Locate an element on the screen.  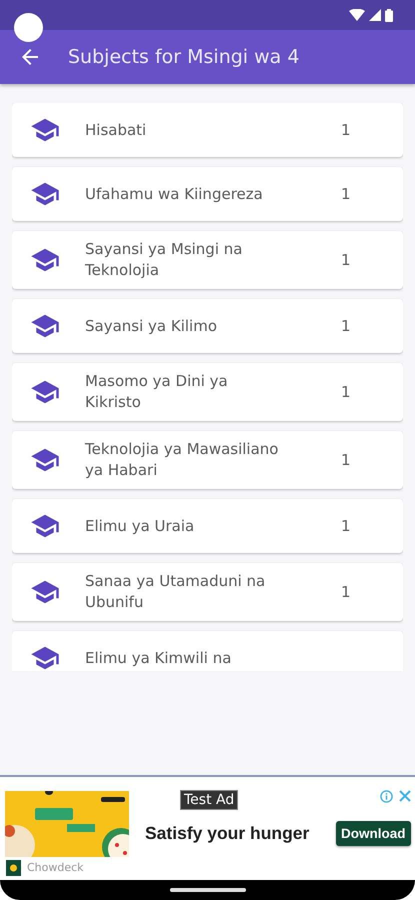
battery-icon is located at coordinates (389, 15).